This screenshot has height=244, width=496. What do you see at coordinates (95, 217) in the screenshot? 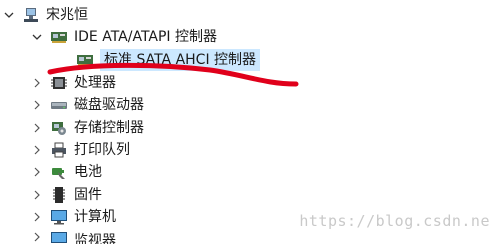
I see `tree-node-label: 计算机` at bounding box center [95, 217].